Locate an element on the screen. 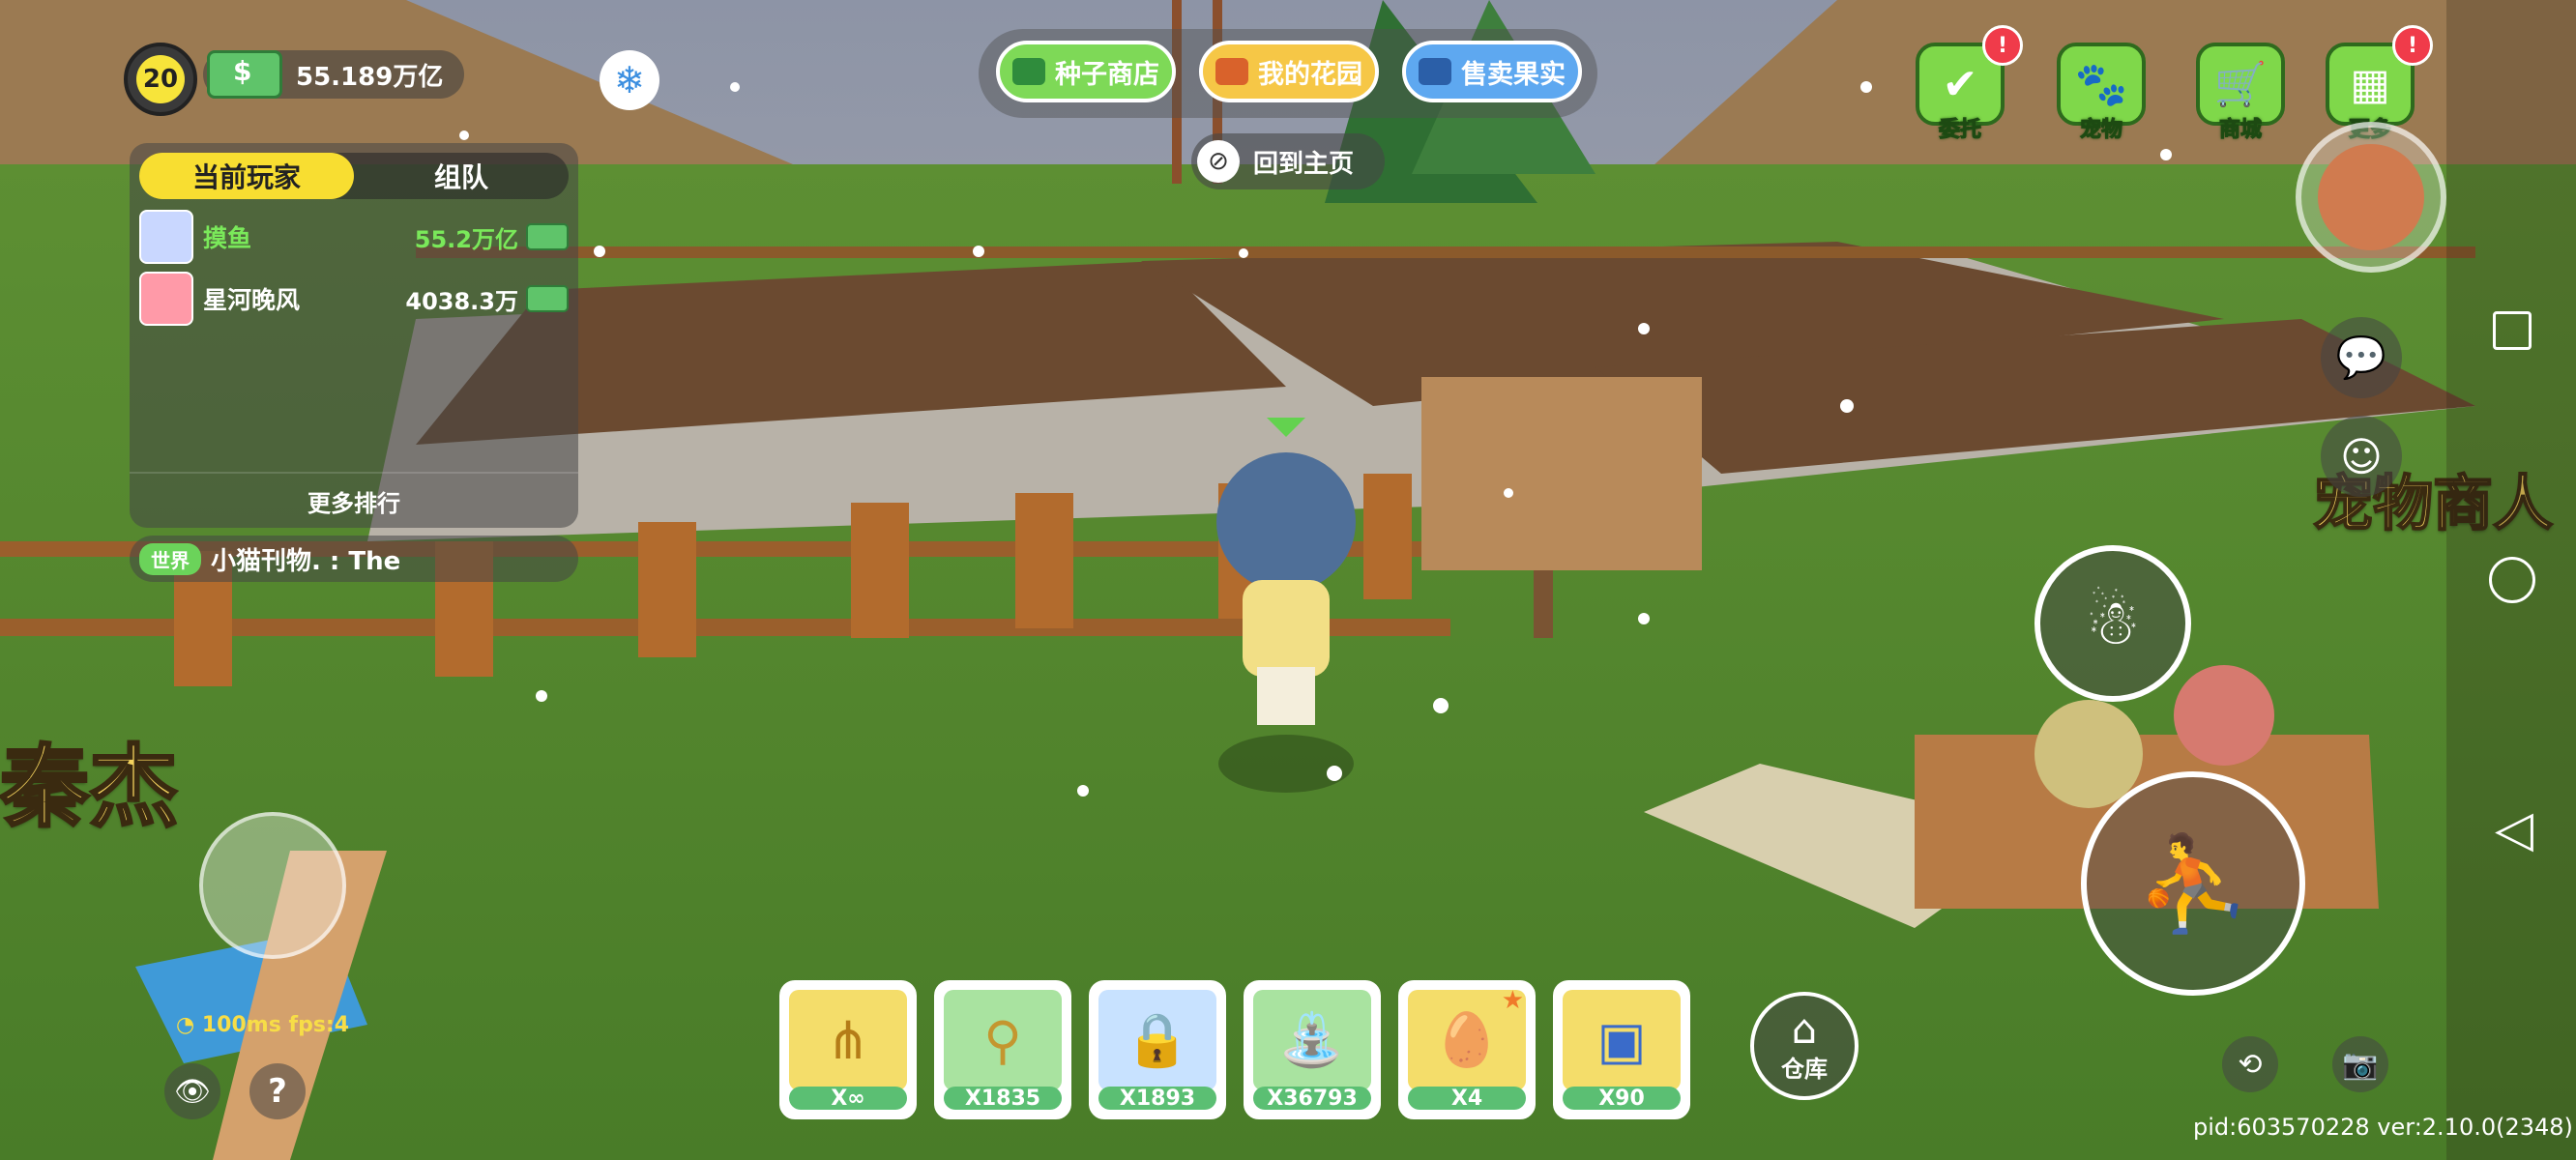  hotbar-slot-watering-can: ⛲ X36793 is located at coordinates (1312, 1050).